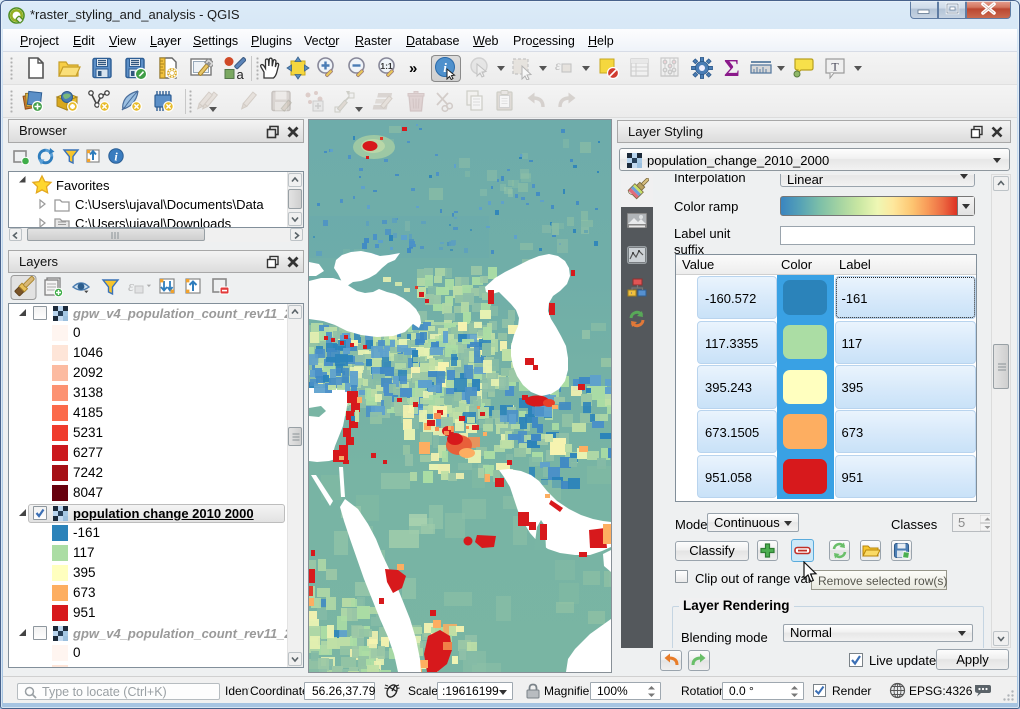  What do you see at coordinates (83, 185) in the screenshot?
I see `svg-text: Favorites` at bounding box center [83, 185].